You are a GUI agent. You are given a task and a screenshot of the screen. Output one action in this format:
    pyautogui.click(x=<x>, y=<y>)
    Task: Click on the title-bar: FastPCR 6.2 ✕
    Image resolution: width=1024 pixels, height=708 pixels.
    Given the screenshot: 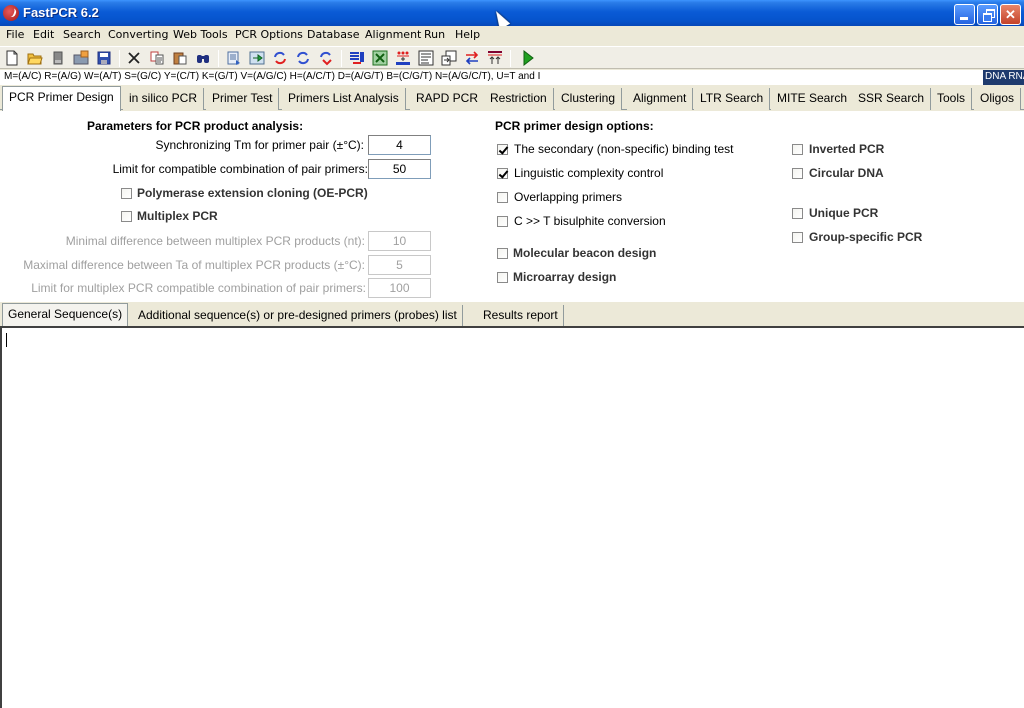 What is the action you would take?
    pyautogui.click(x=512, y=13)
    